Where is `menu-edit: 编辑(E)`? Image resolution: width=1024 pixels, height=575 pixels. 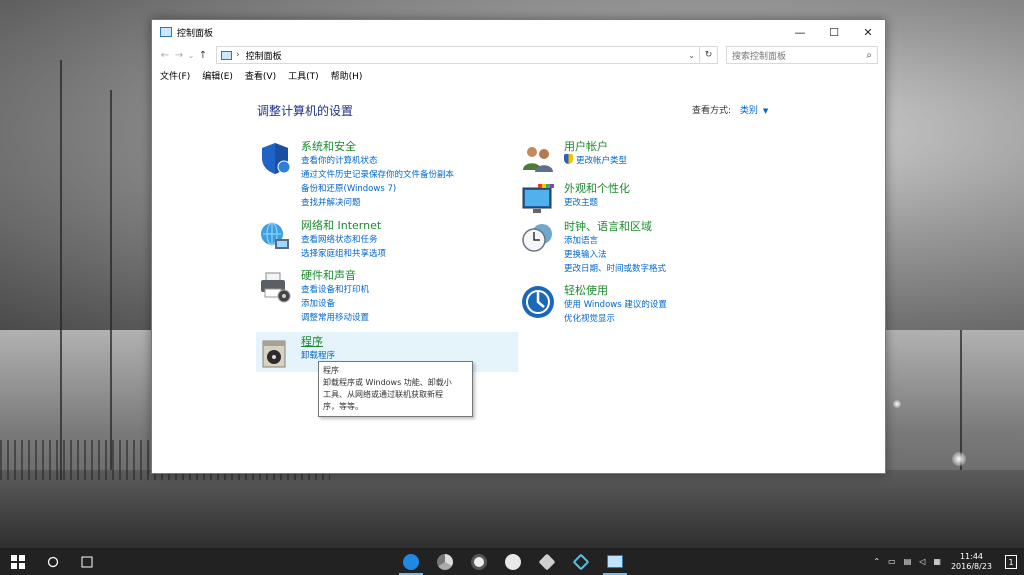 menu-edit: 编辑(E) is located at coordinates (217, 75).